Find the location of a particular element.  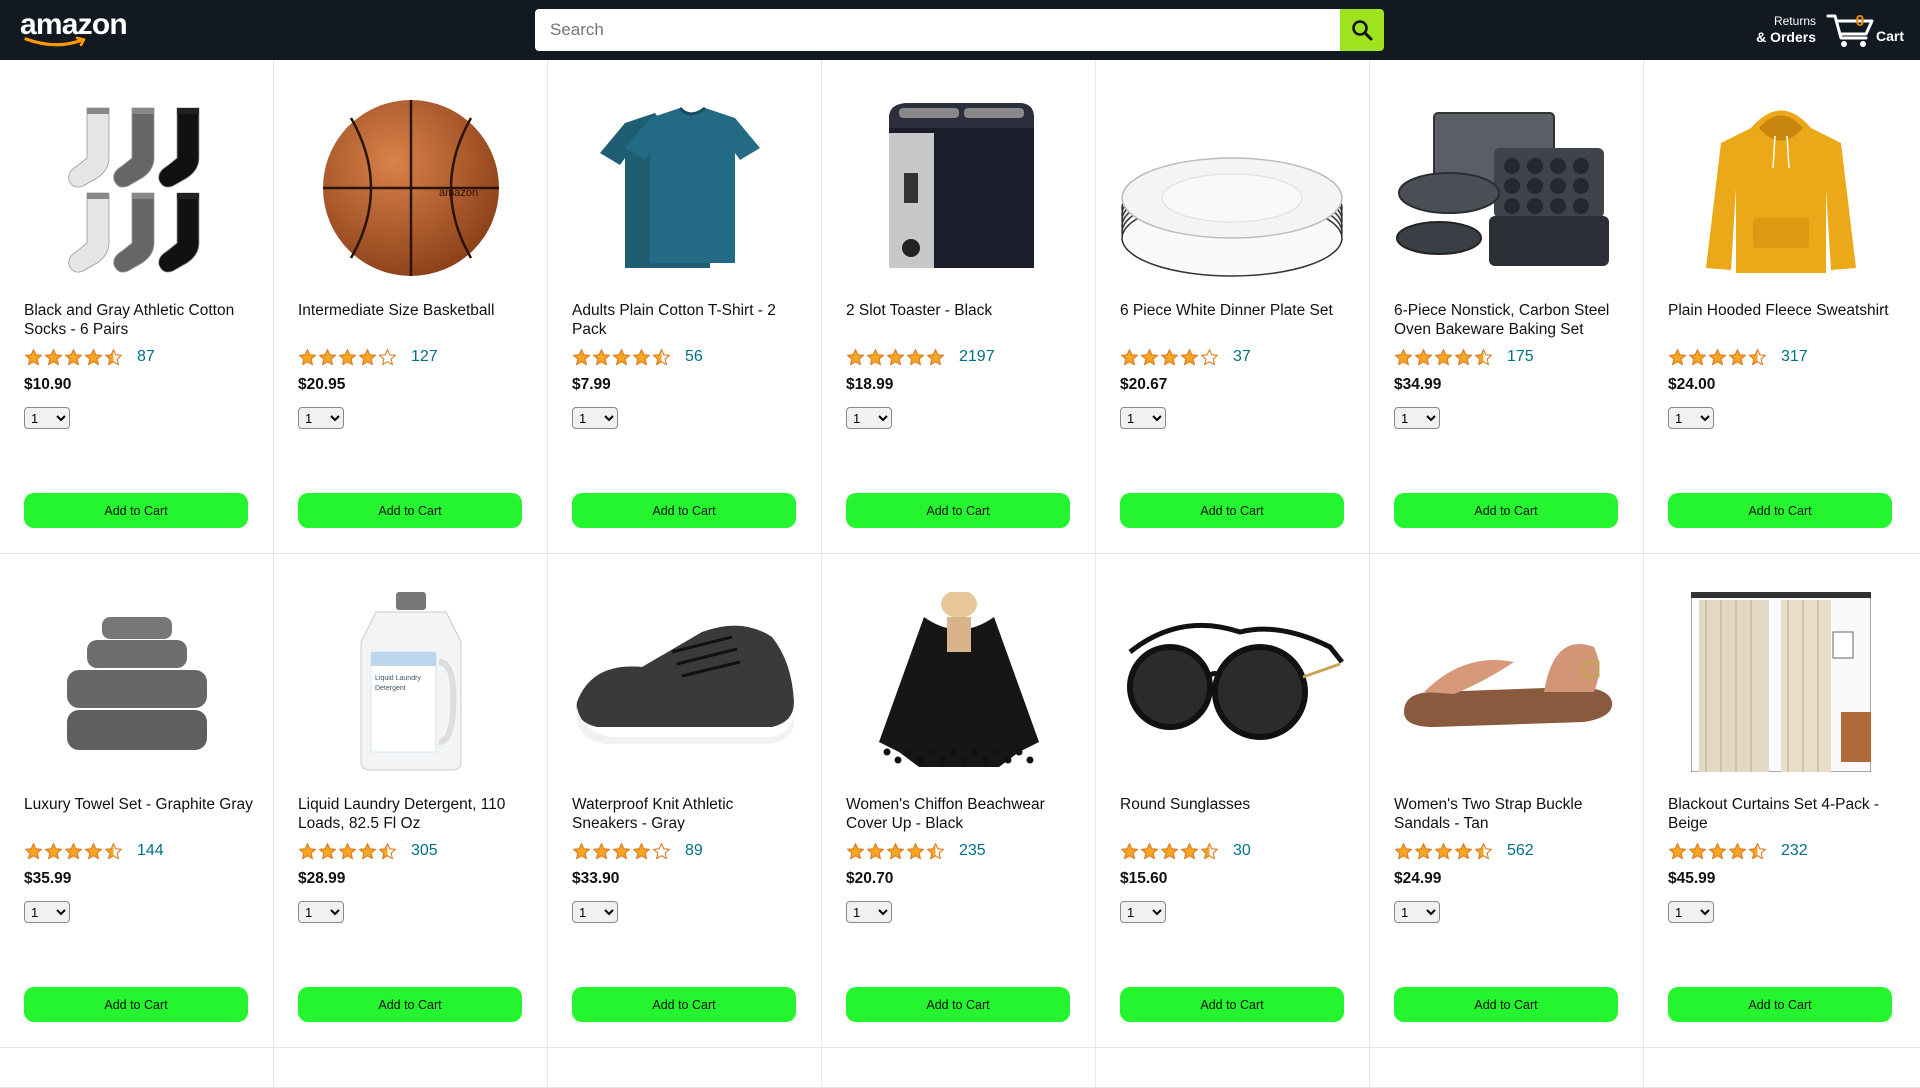

plates-icon is located at coordinates (1232, 188).